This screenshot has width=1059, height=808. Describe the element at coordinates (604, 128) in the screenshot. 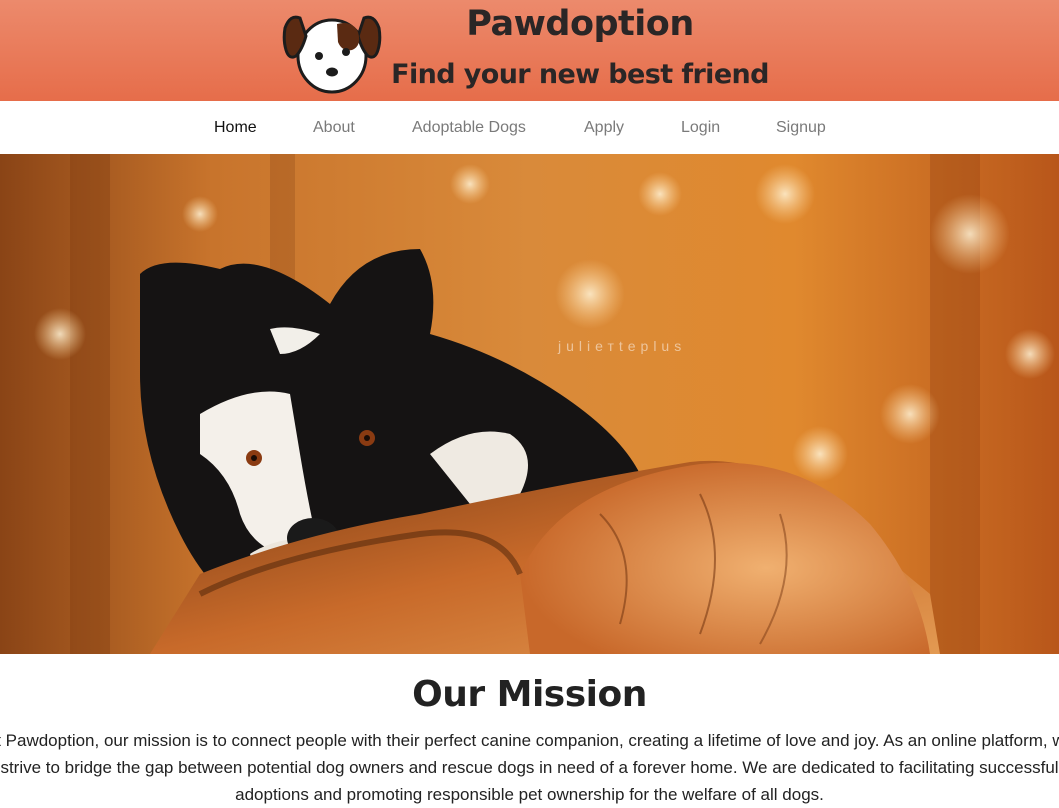

I see `nav-item-apply: Apply` at that location.